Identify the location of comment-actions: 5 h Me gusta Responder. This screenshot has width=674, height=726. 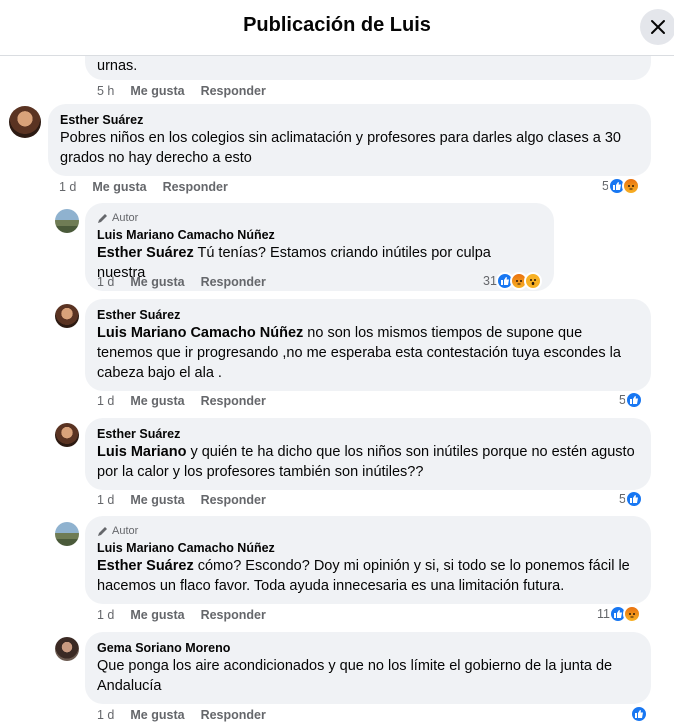
(181, 91).